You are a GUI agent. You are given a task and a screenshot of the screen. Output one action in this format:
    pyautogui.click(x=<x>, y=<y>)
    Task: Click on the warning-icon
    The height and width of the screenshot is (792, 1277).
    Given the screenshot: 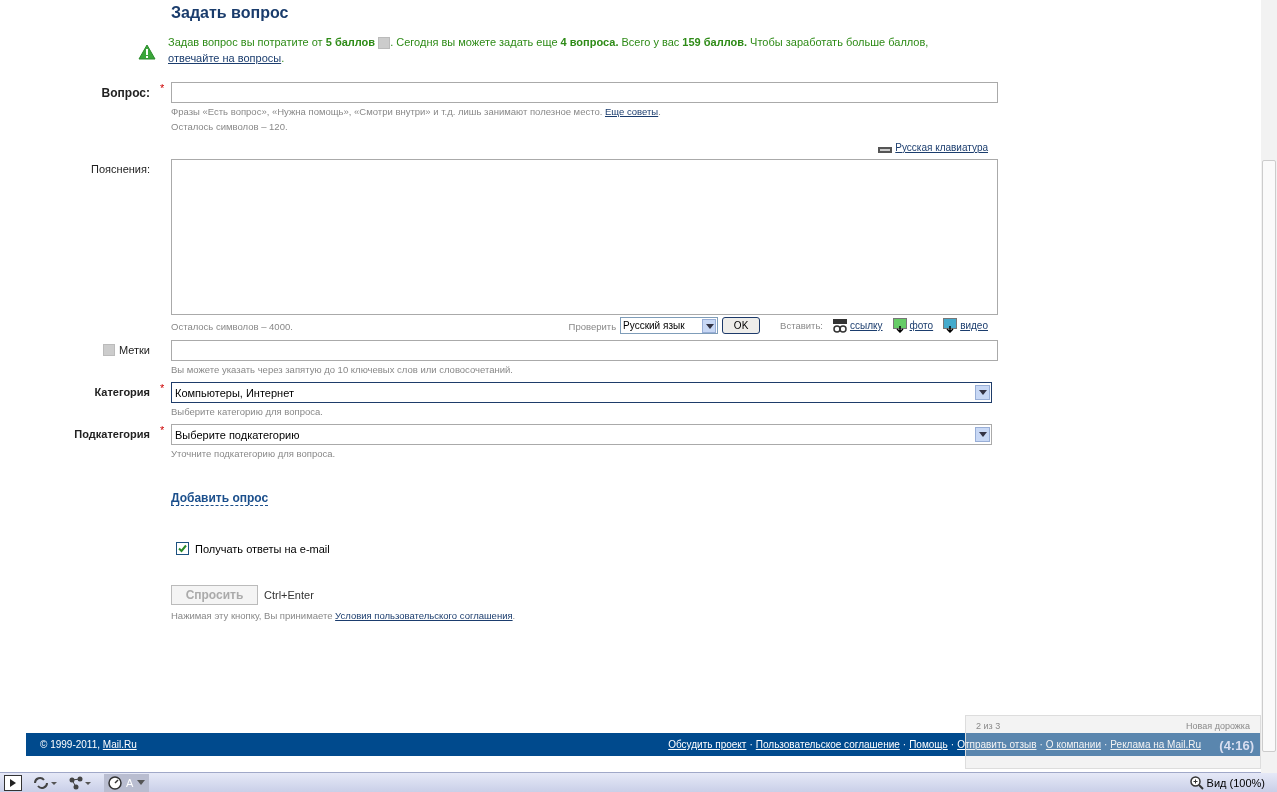 What is the action you would take?
    pyautogui.click(x=147, y=52)
    